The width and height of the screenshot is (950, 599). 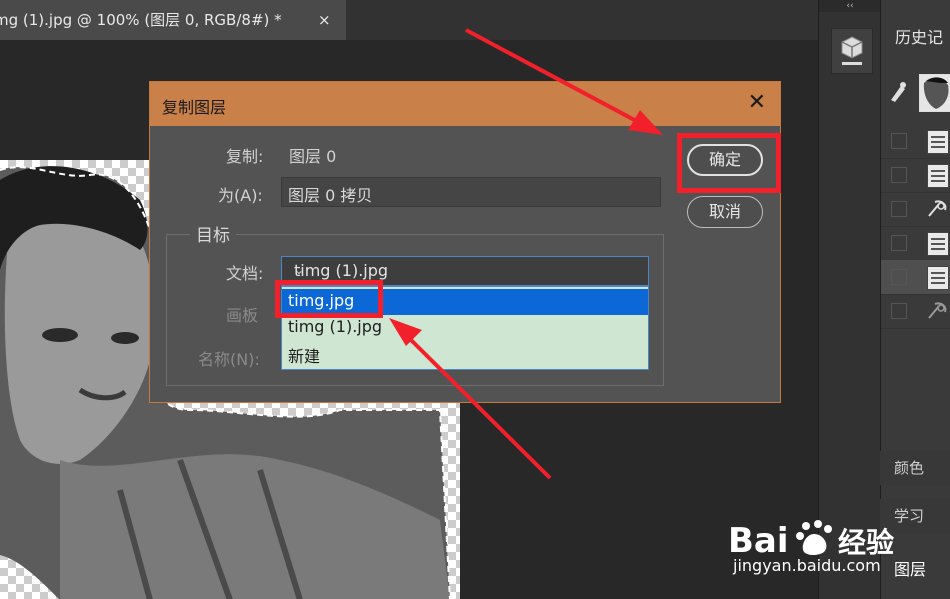 I want to click on history-snapshot-thumbnail, so click(x=934, y=93).